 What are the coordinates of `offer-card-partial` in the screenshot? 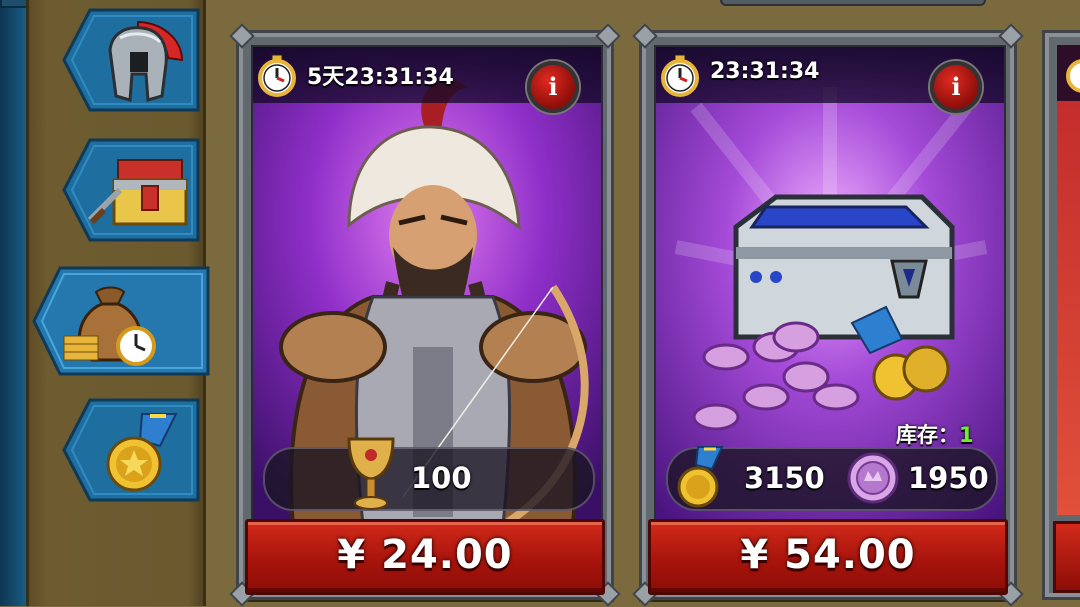 It's located at (1061, 315).